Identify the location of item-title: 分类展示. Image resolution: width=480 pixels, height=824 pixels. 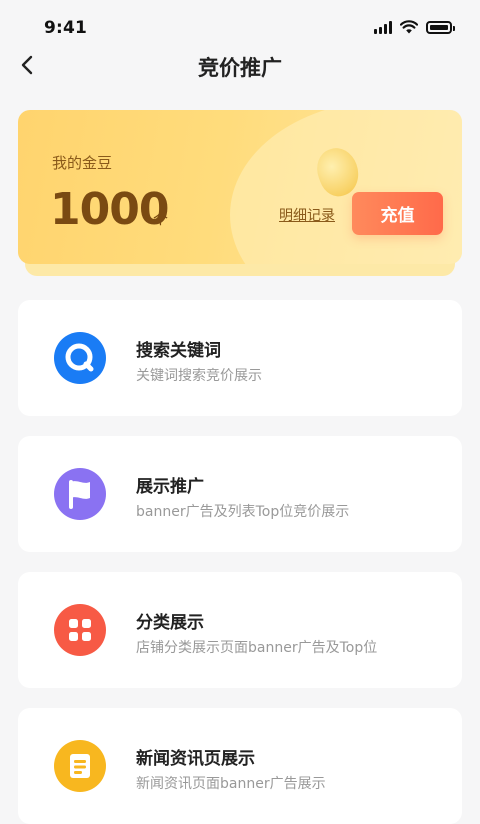
(170, 623).